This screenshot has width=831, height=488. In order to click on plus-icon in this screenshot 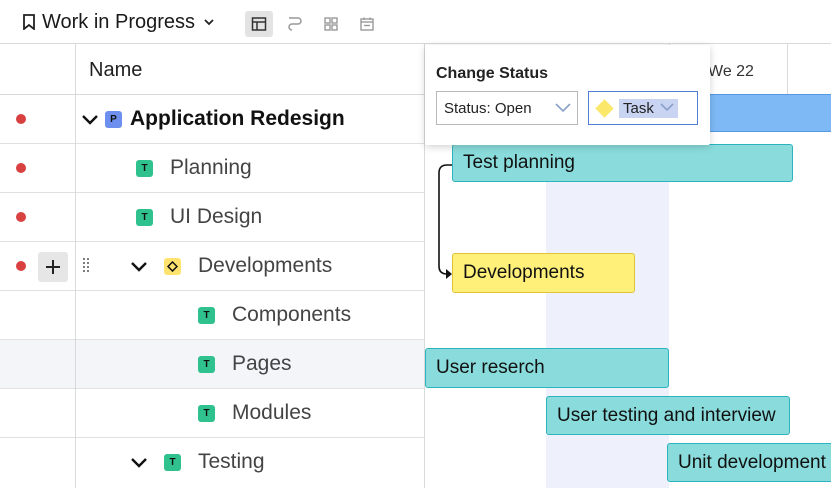, I will do `click(53, 267)`.